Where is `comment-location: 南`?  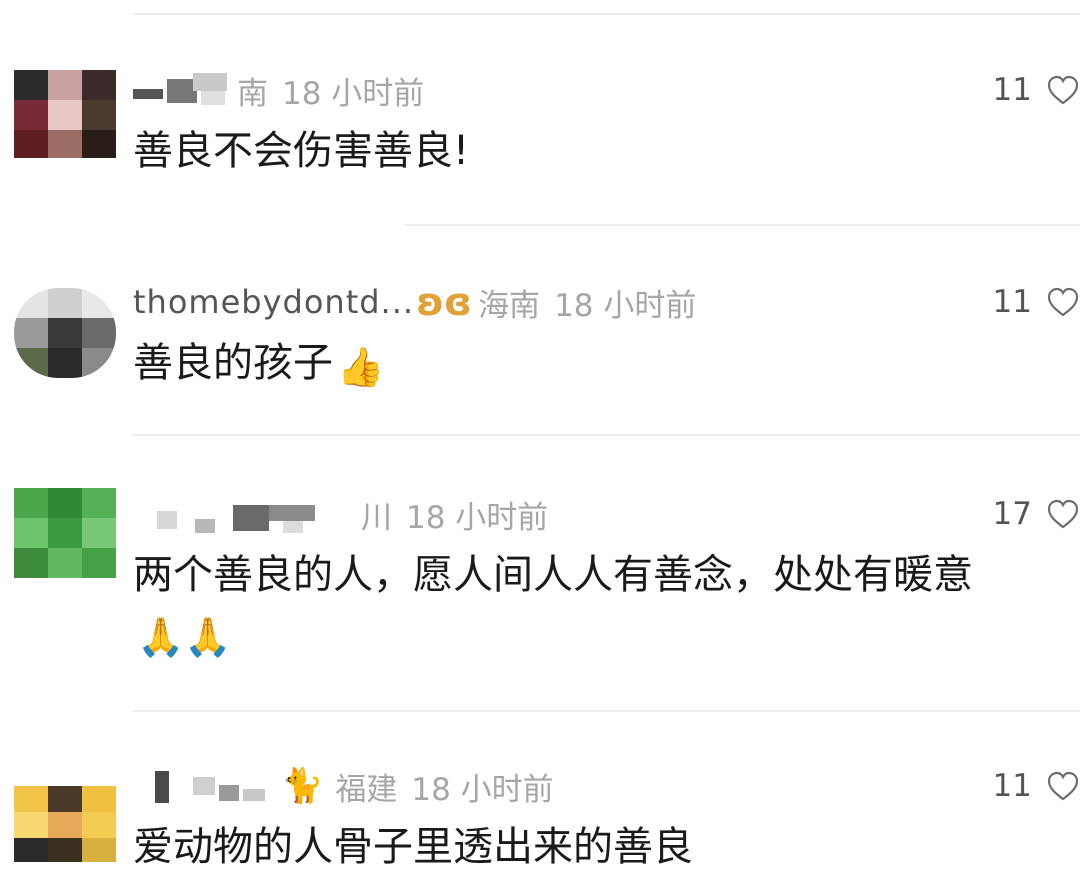 comment-location: 南 is located at coordinates (252, 93).